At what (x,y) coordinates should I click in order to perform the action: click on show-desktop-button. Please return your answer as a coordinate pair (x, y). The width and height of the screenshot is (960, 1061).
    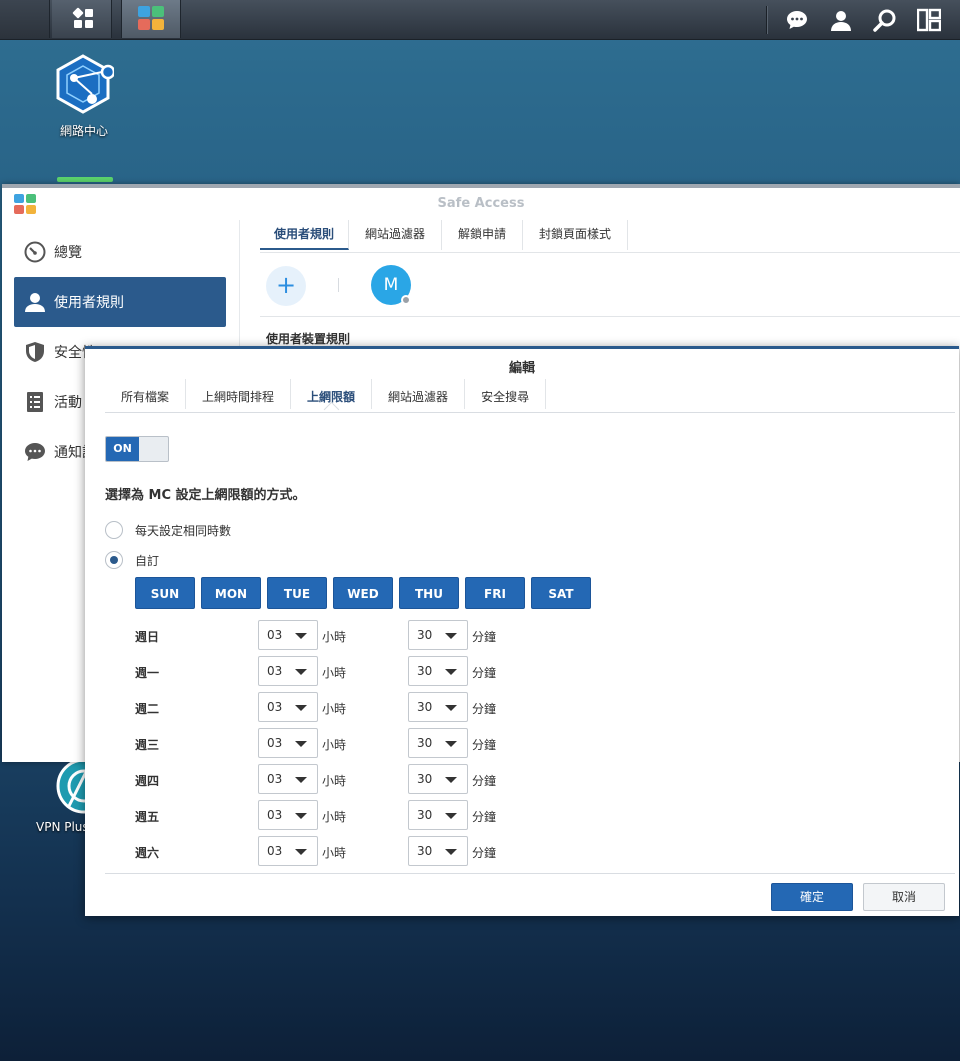
    Looking at the image, I should click on (25, 19).